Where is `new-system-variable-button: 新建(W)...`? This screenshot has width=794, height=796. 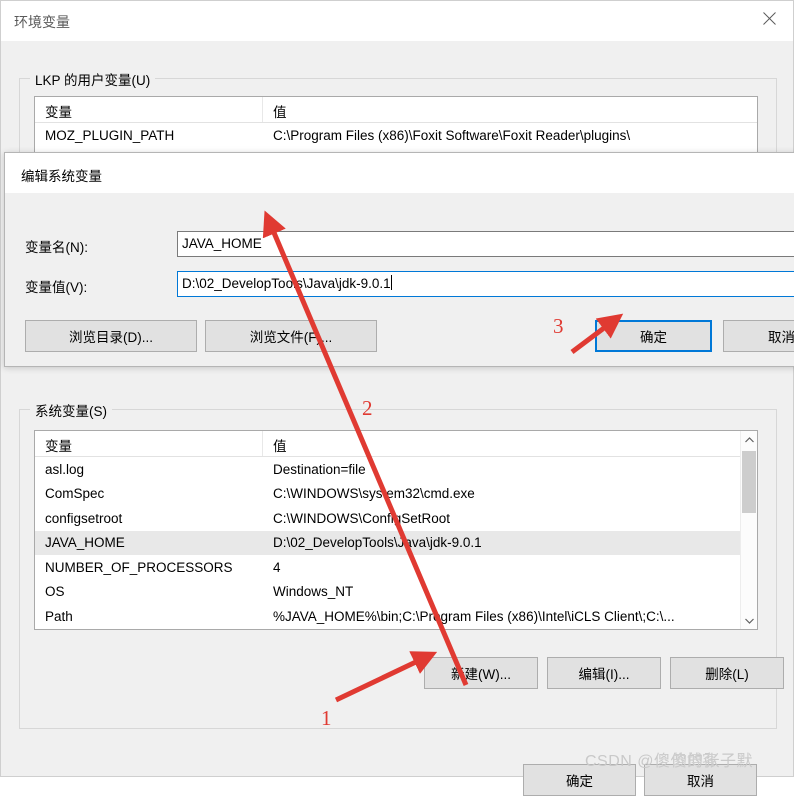
new-system-variable-button: 新建(W)... is located at coordinates (481, 673).